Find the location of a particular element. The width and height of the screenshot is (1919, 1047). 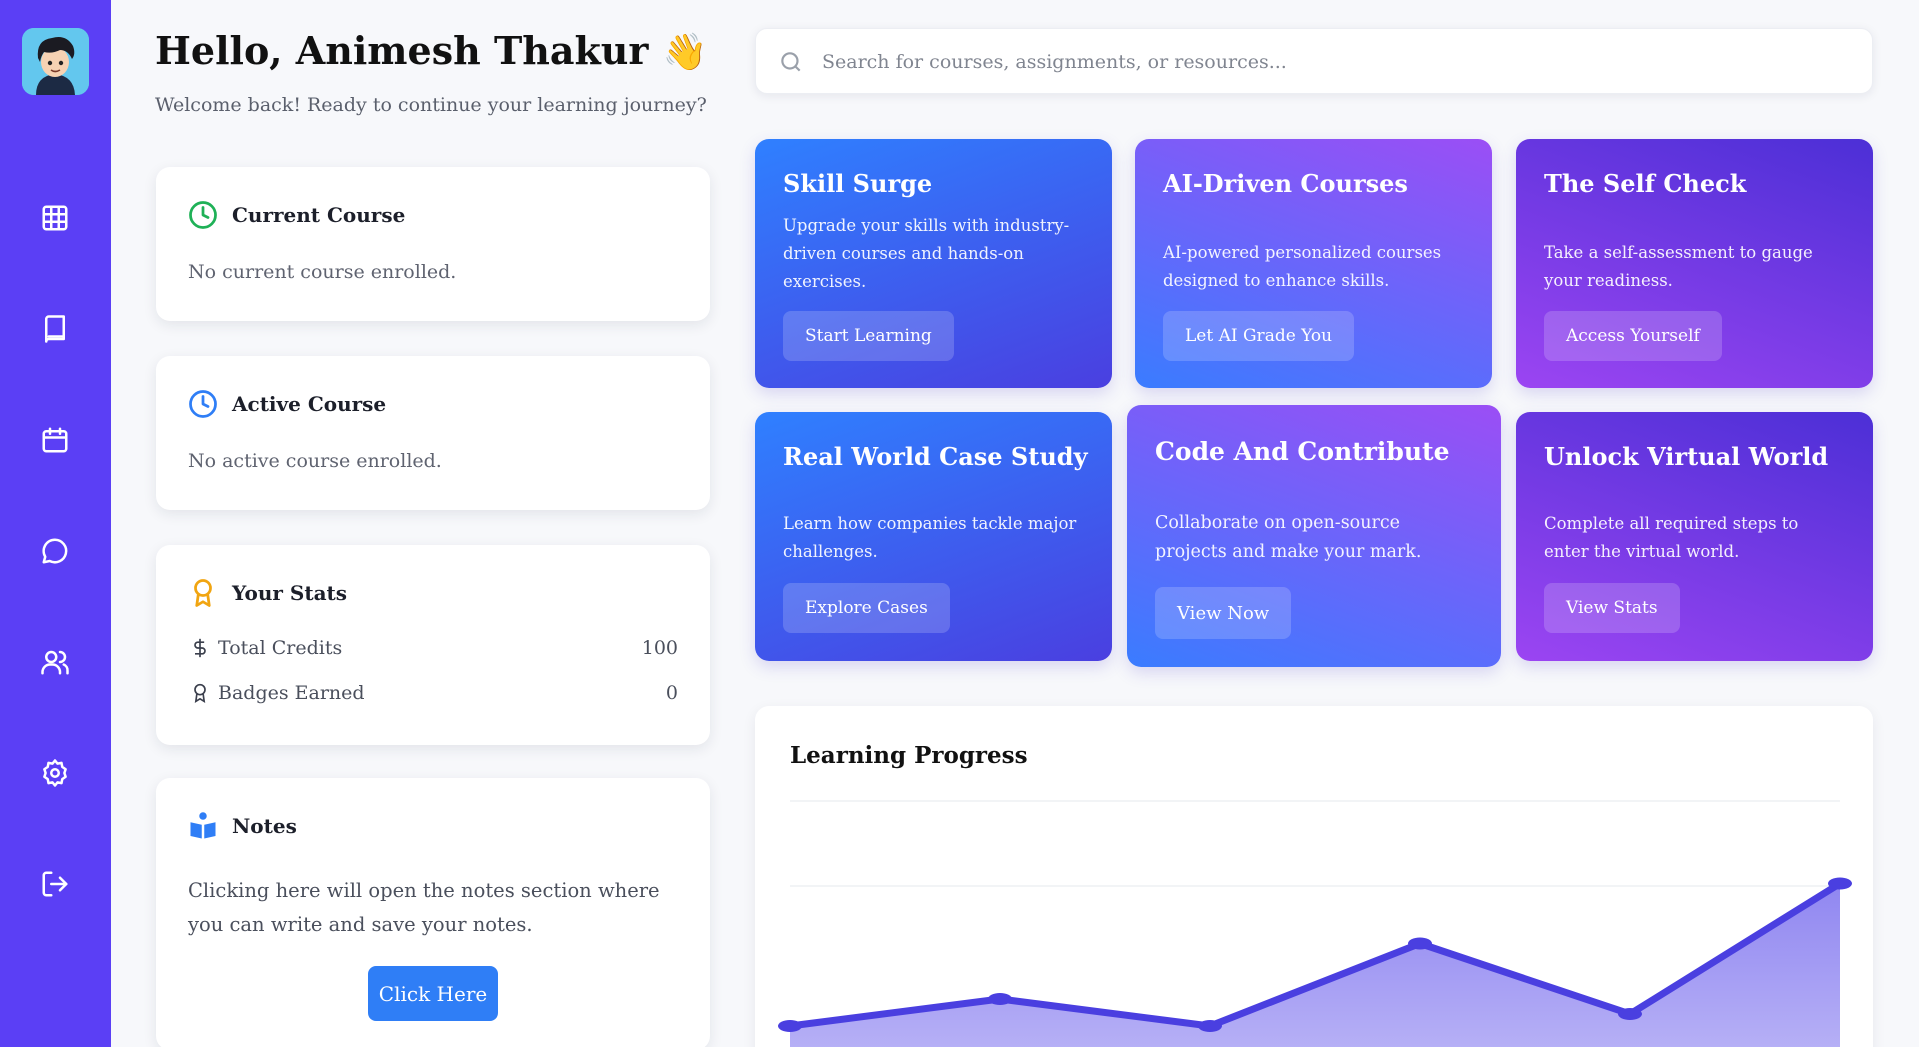

start-learning-button: Start Learning is located at coordinates (868, 336).